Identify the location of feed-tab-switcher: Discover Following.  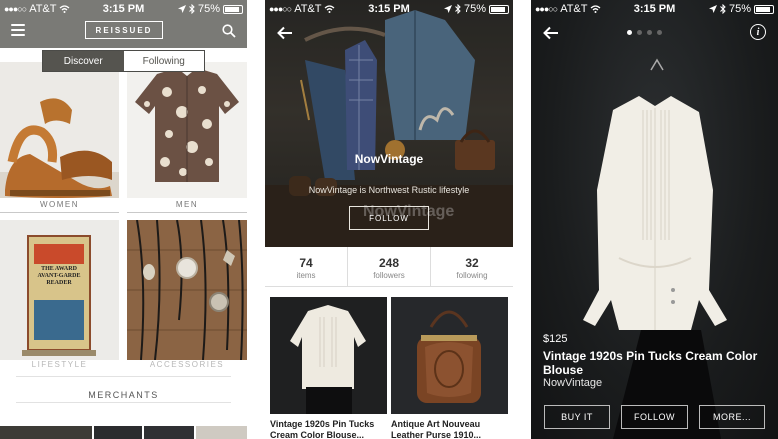
(123, 61).